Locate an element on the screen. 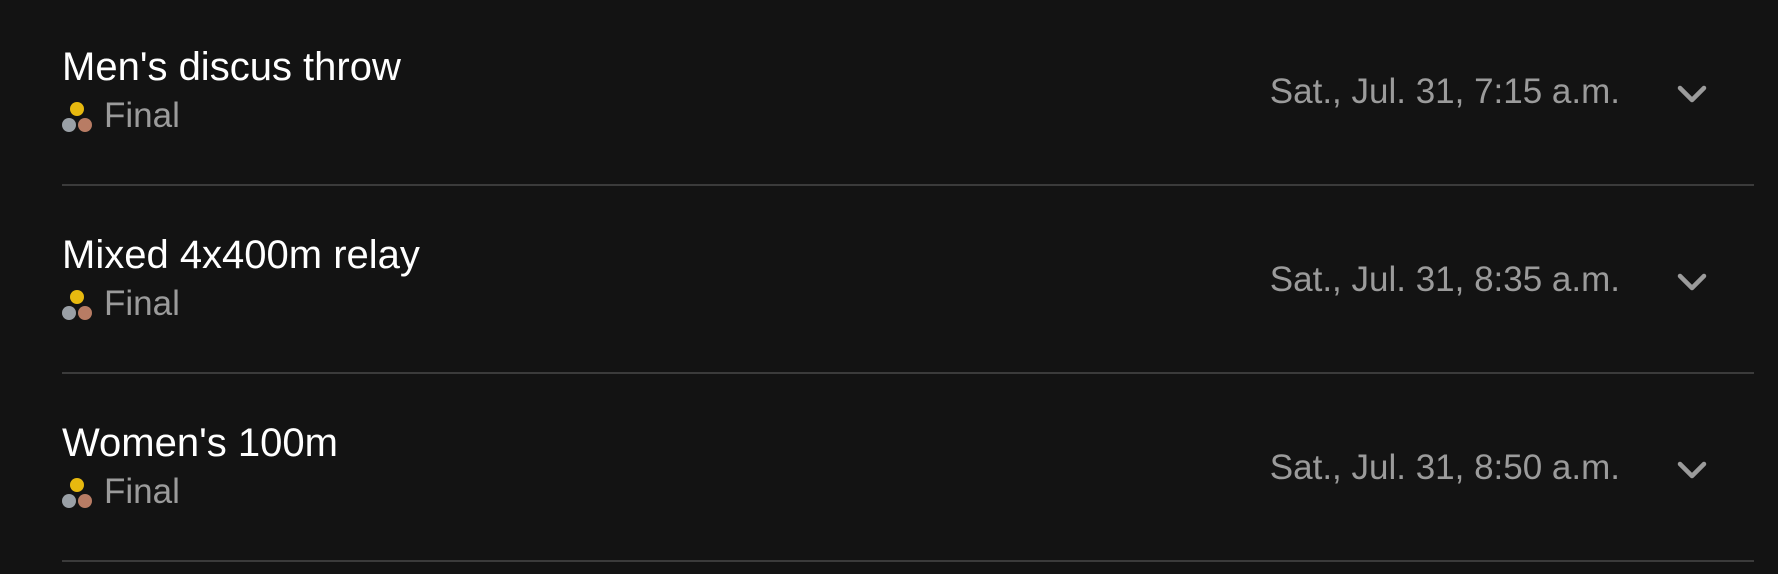  event-title: Mixed 4x400m relay is located at coordinates (241, 255).